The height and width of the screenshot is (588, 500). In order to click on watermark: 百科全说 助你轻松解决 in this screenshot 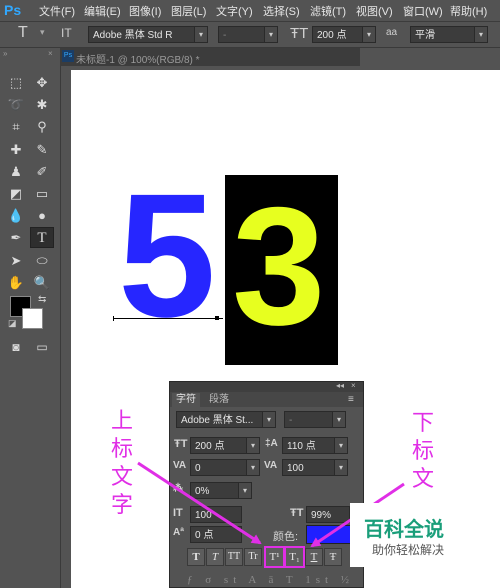, I will do `click(409, 535)`.